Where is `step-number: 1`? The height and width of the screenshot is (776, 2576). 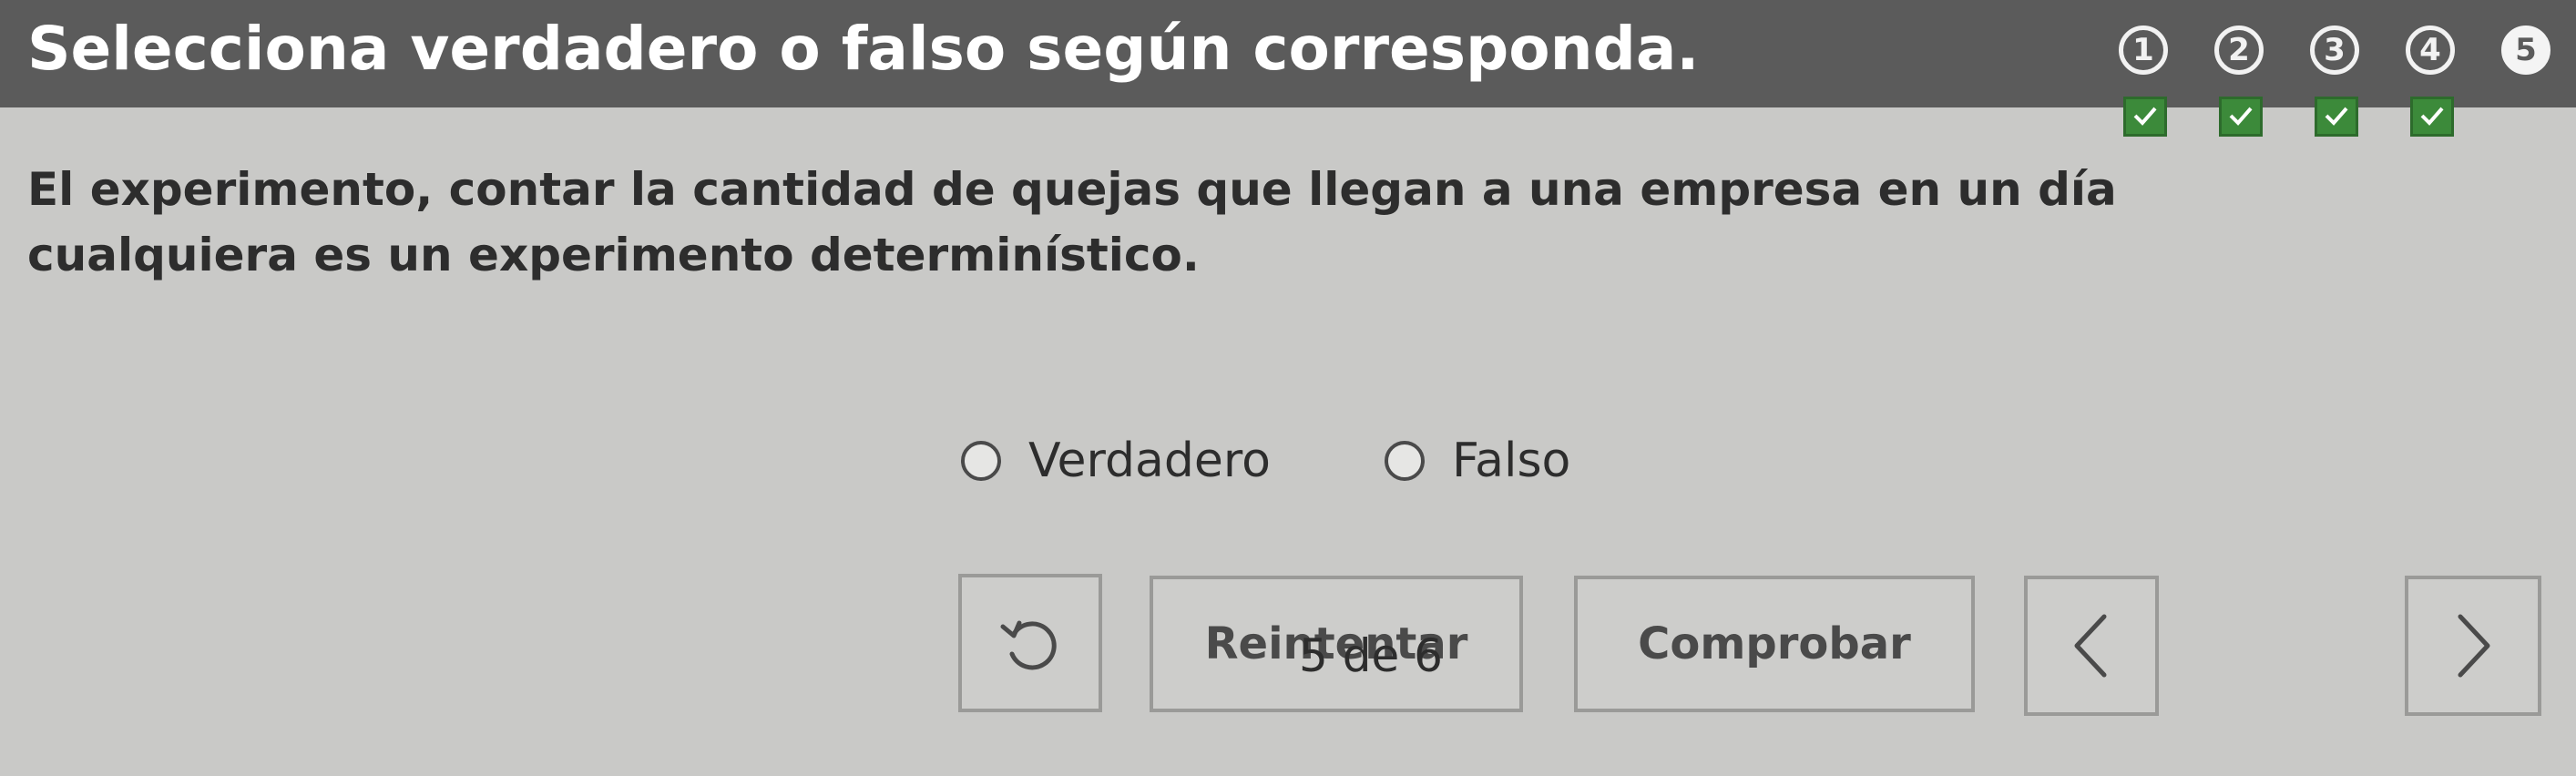 step-number: 1 is located at coordinates (2143, 51).